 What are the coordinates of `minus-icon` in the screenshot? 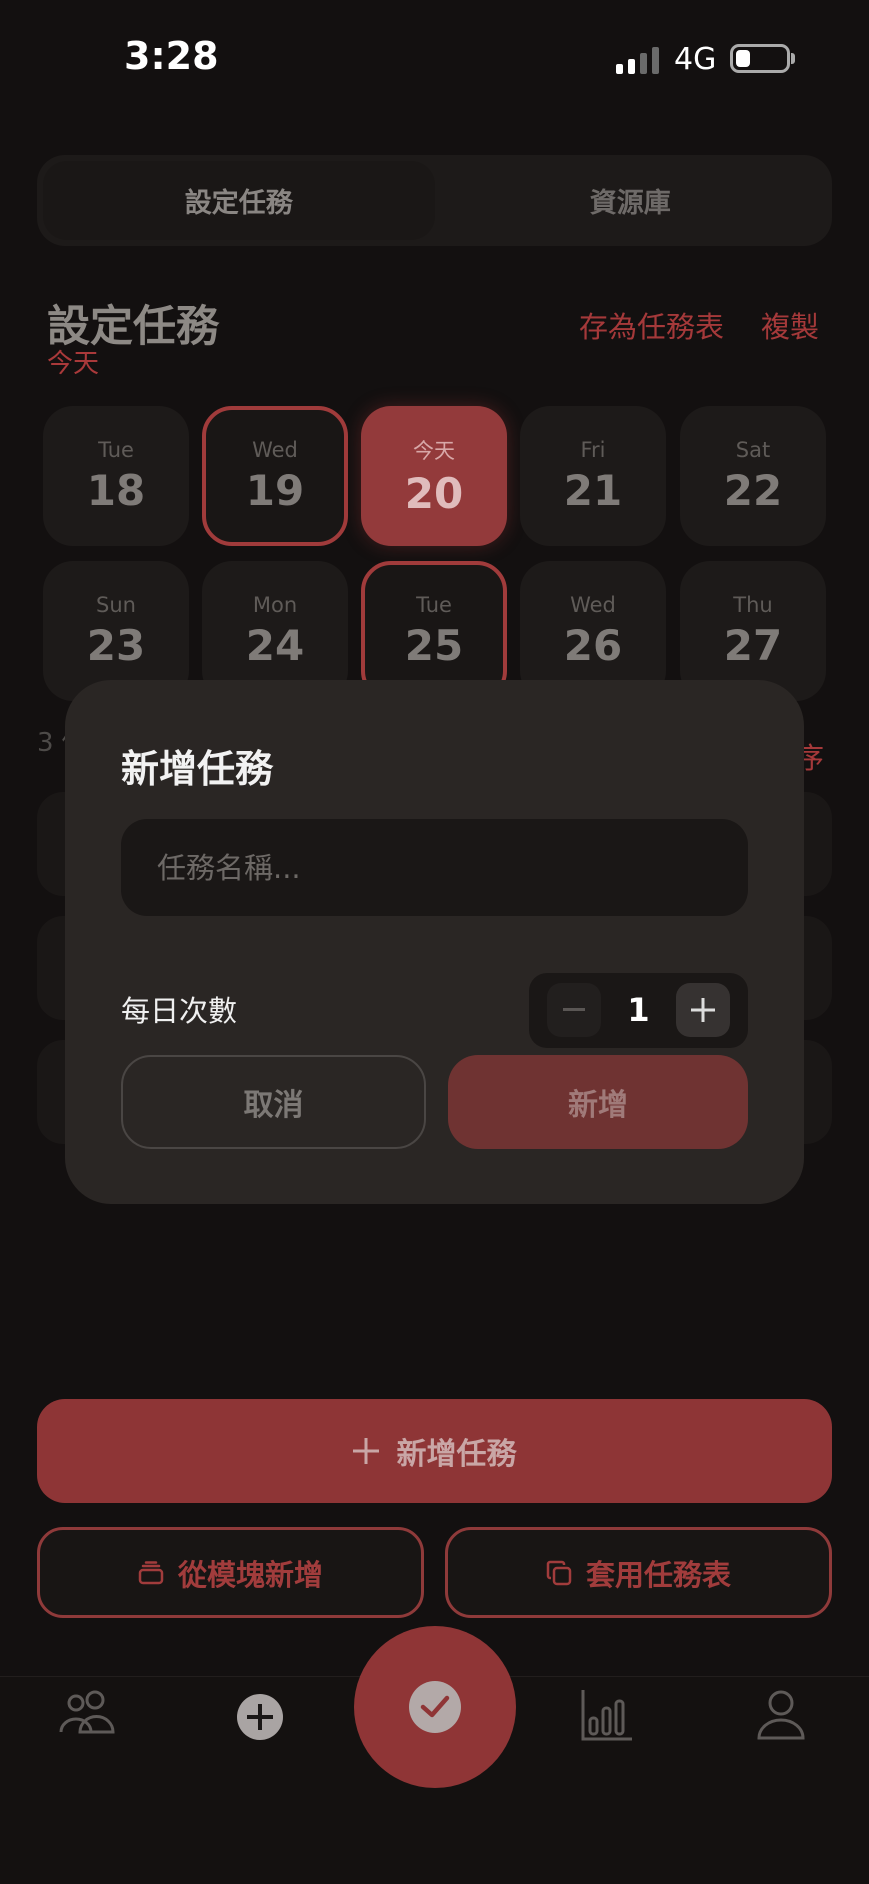 It's located at (574, 1009).